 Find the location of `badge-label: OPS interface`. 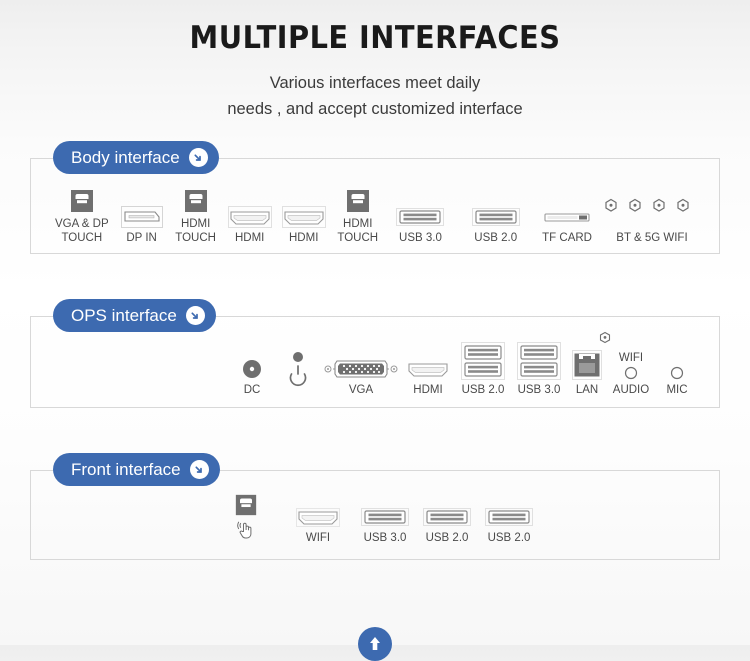

badge-label: OPS interface is located at coordinates (124, 315).